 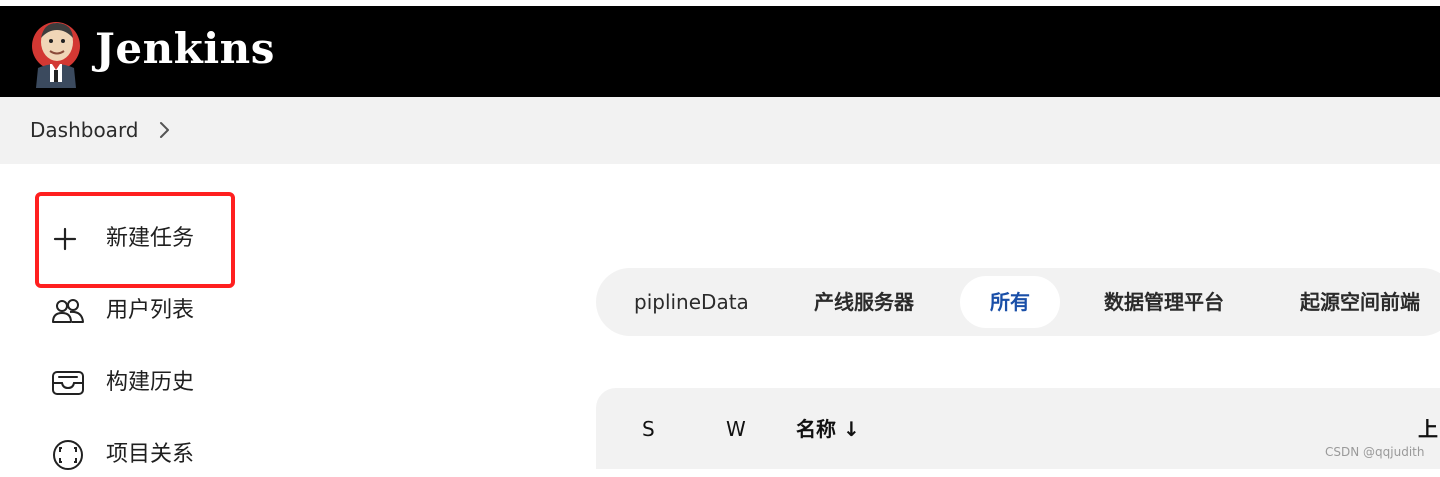 I want to click on sidebar-item-users: 用户列表, so click(x=143, y=311).